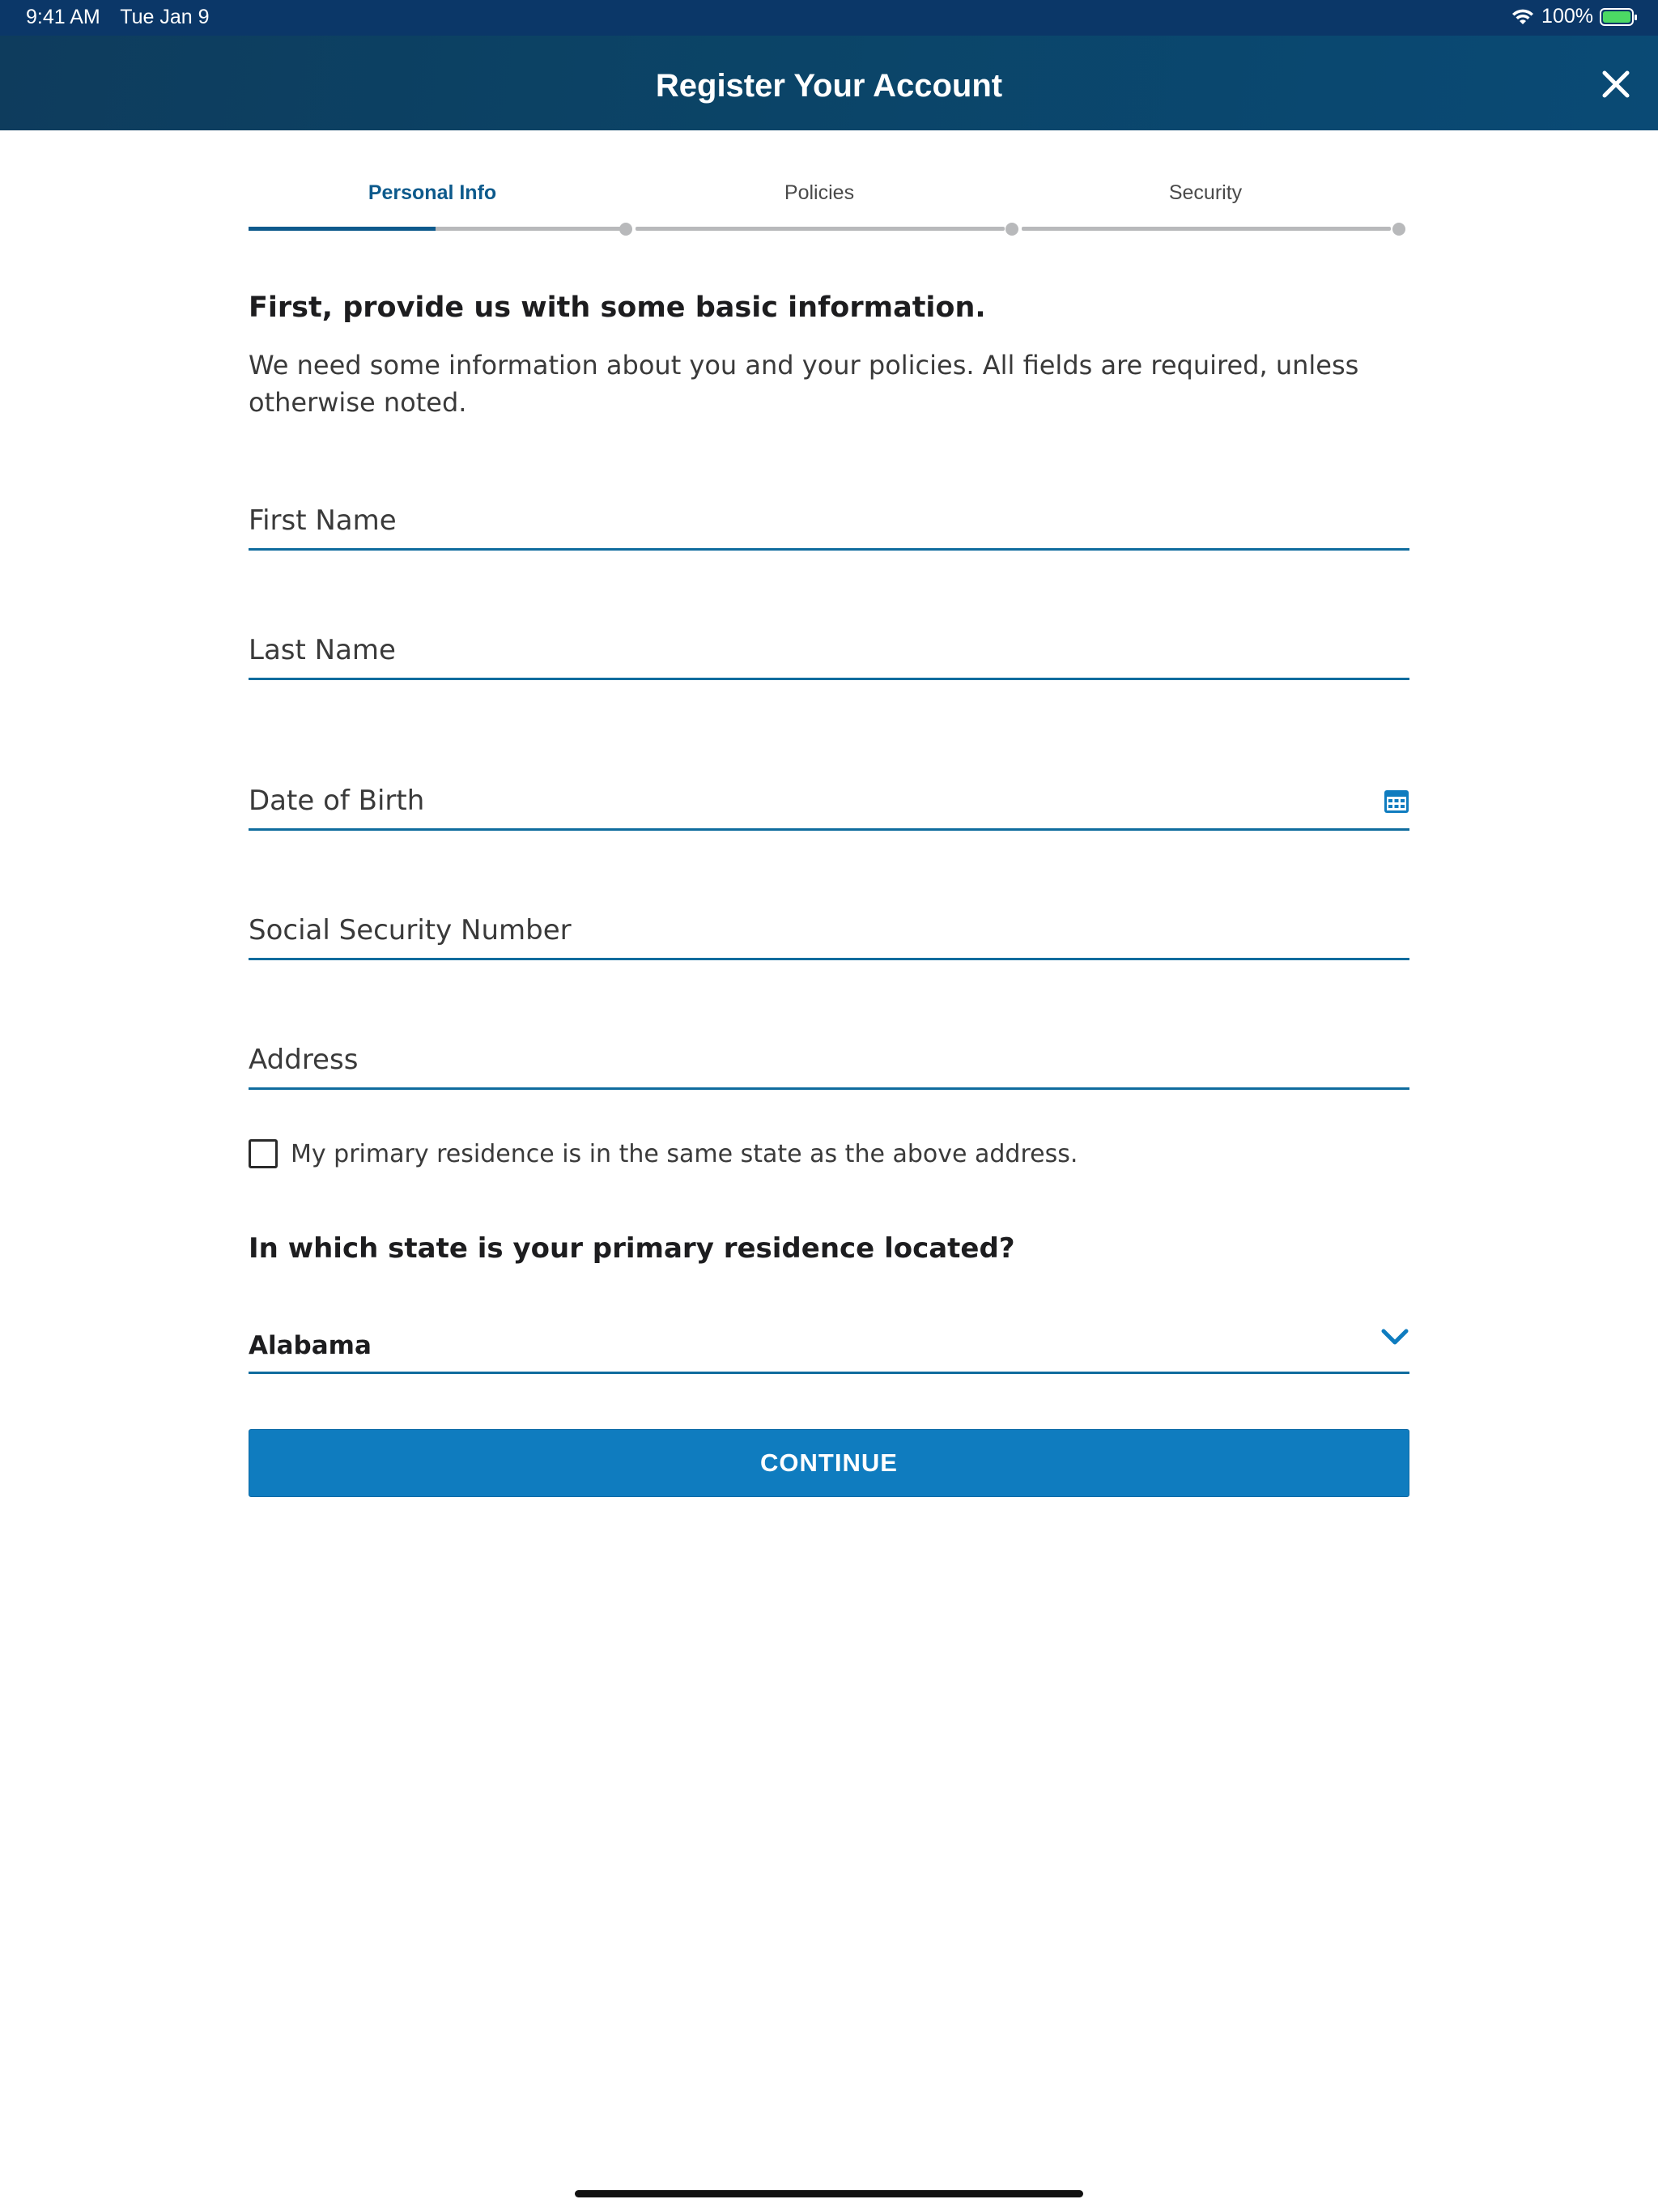 Image resolution: width=1658 pixels, height=2212 pixels. I want to click on tab-personal-info: Personal Info, so click(432, 193).